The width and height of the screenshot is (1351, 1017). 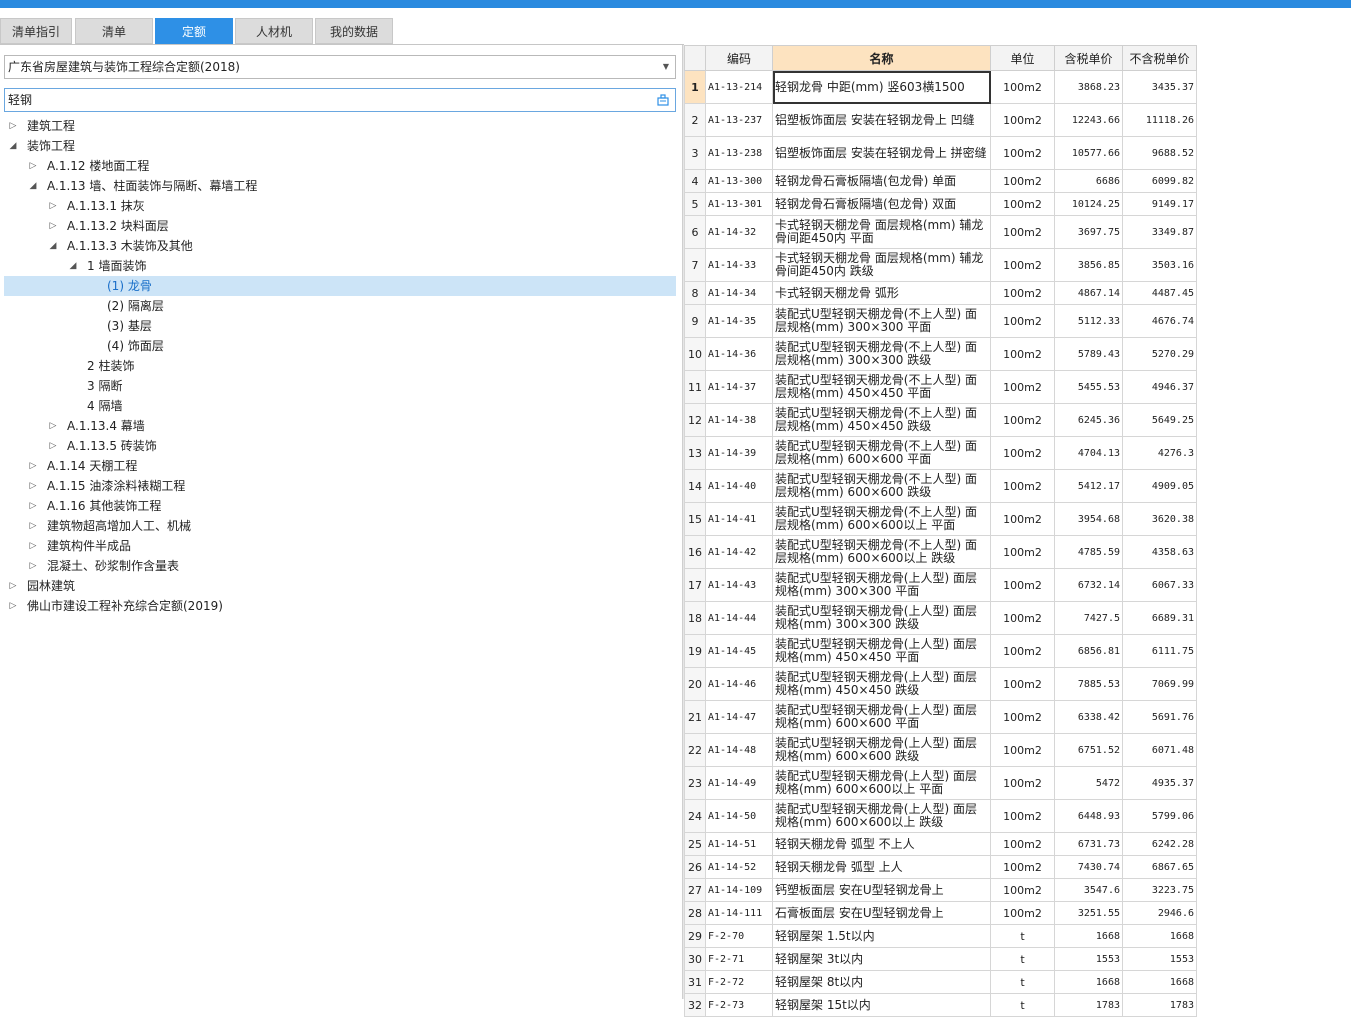 What do you see at coordinates (695, 153) in the screenshot?
I see `row-number: 3` at bounding box center [695, 153].